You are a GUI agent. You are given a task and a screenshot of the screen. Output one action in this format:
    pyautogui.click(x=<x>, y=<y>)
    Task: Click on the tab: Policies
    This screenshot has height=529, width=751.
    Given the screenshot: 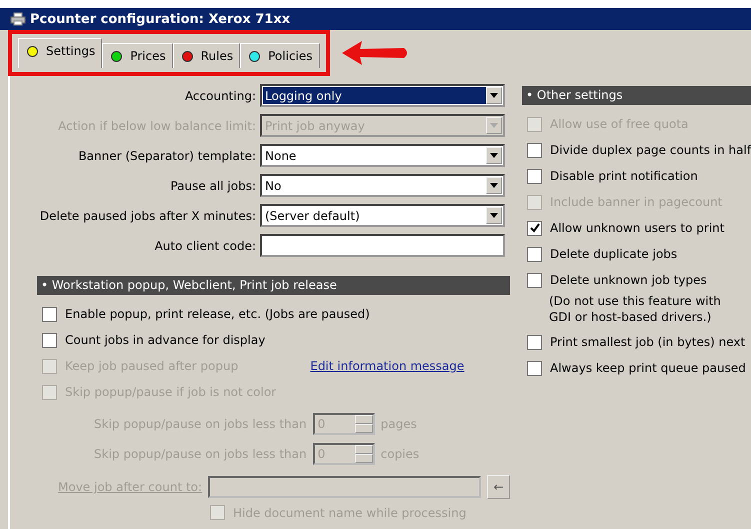 What is the action you would take?
    pyautogui.click(x=280, y=55)
    